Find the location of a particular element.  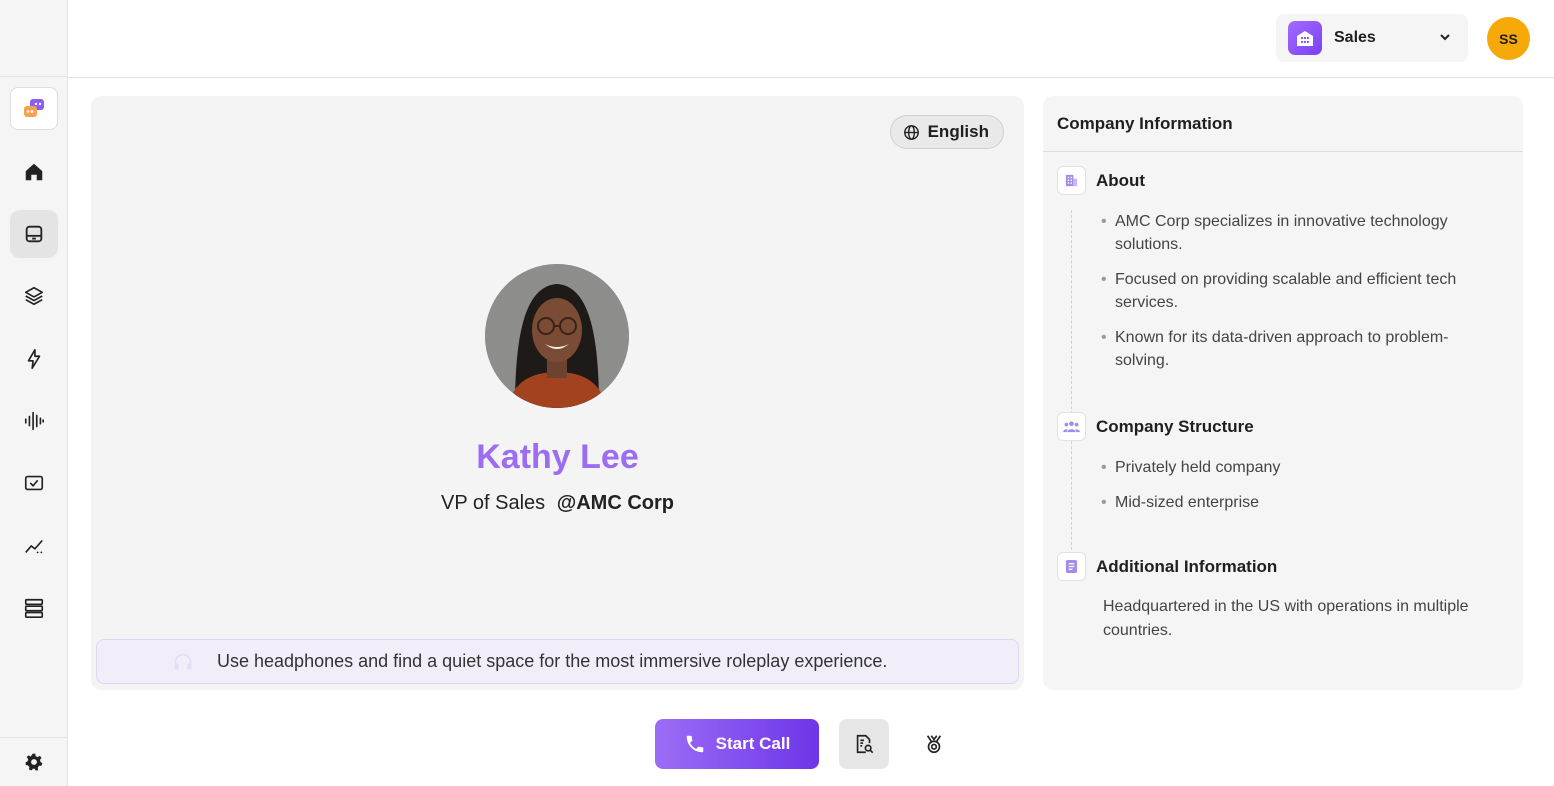

checkbox-screen-icon is located at coordinates (34, 483).